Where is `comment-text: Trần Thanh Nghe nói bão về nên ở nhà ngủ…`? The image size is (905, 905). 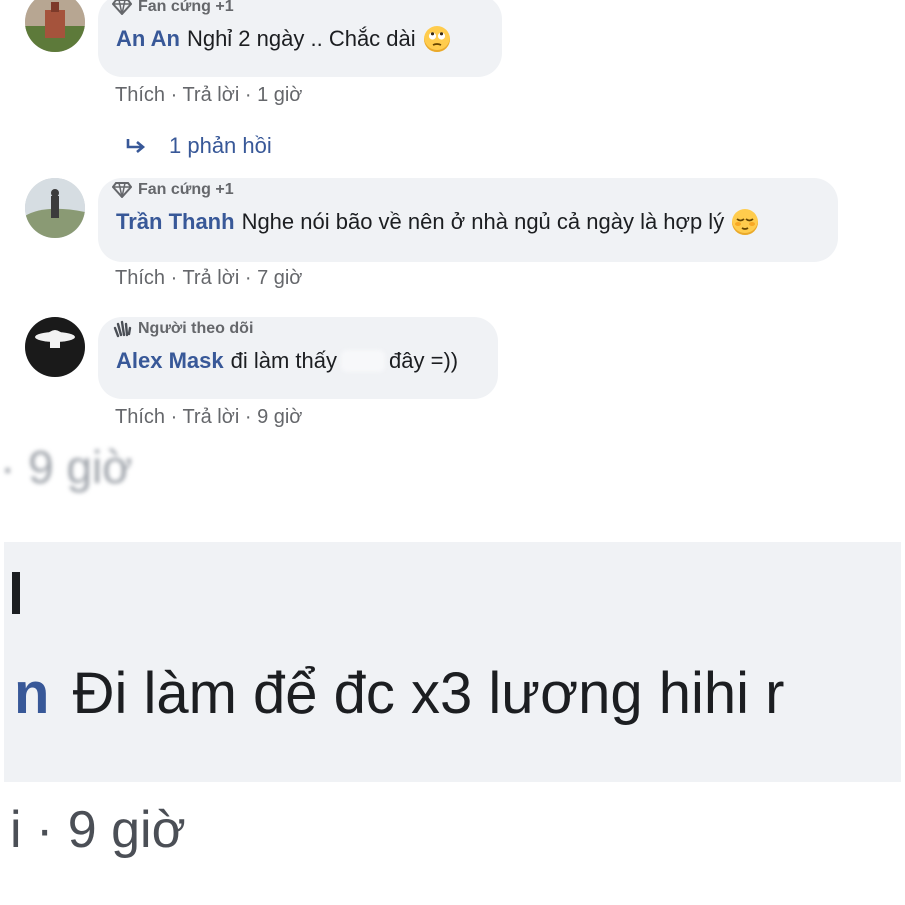 comment-text: Trần Thanh Nghe nói bão về nên ở nhà ngủ… is located at coordinates (437, 222).